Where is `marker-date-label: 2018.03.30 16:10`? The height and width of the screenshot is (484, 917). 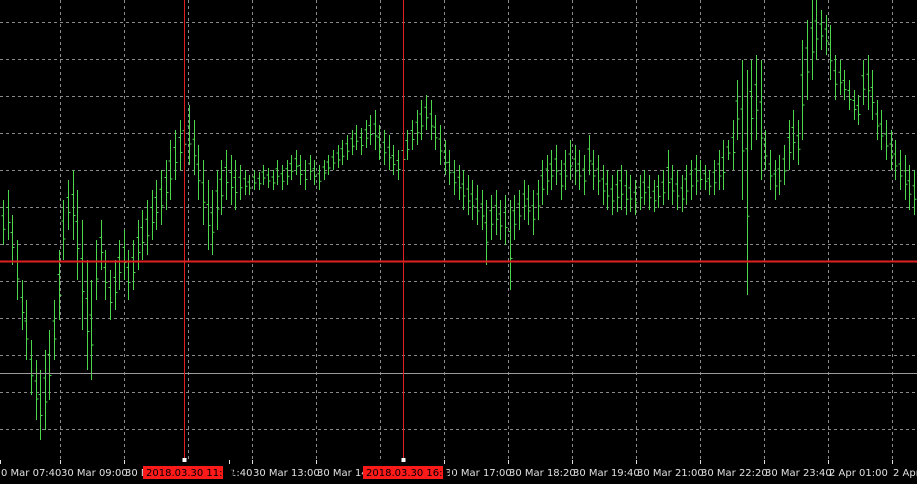
marker-date-label: 2018.03.30 16:10 is located at coordinates (410, 473).